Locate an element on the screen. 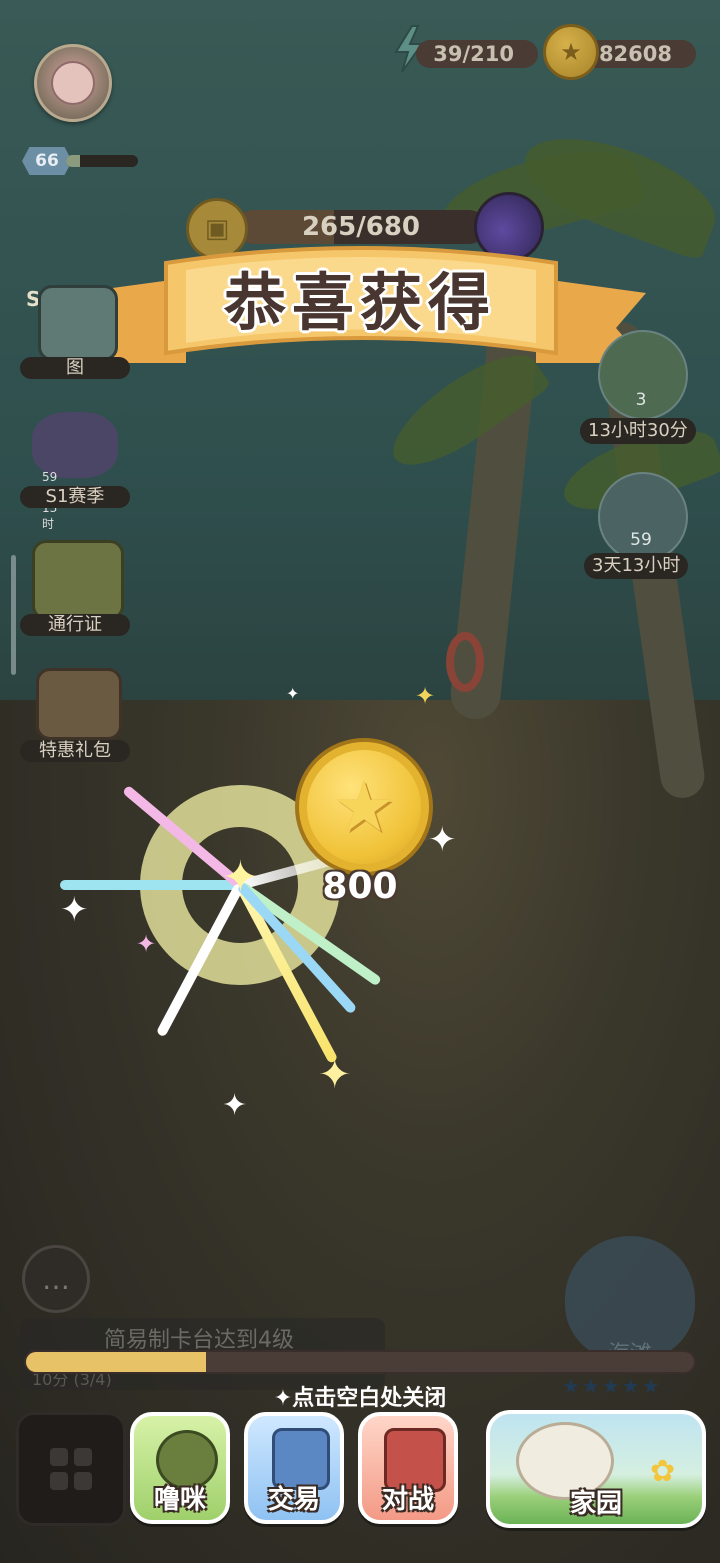 The image size is (720, 1563). timer-count: 3 is located at coordinates (641, 400).